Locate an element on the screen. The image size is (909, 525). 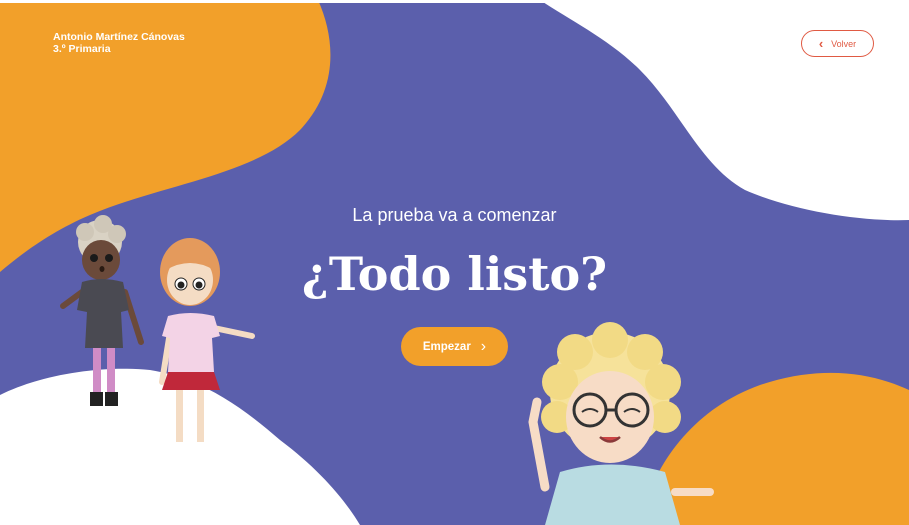
user-info: Antonio Martínez Cánovas 3.º Primaria is located at coordinates (119, 43).